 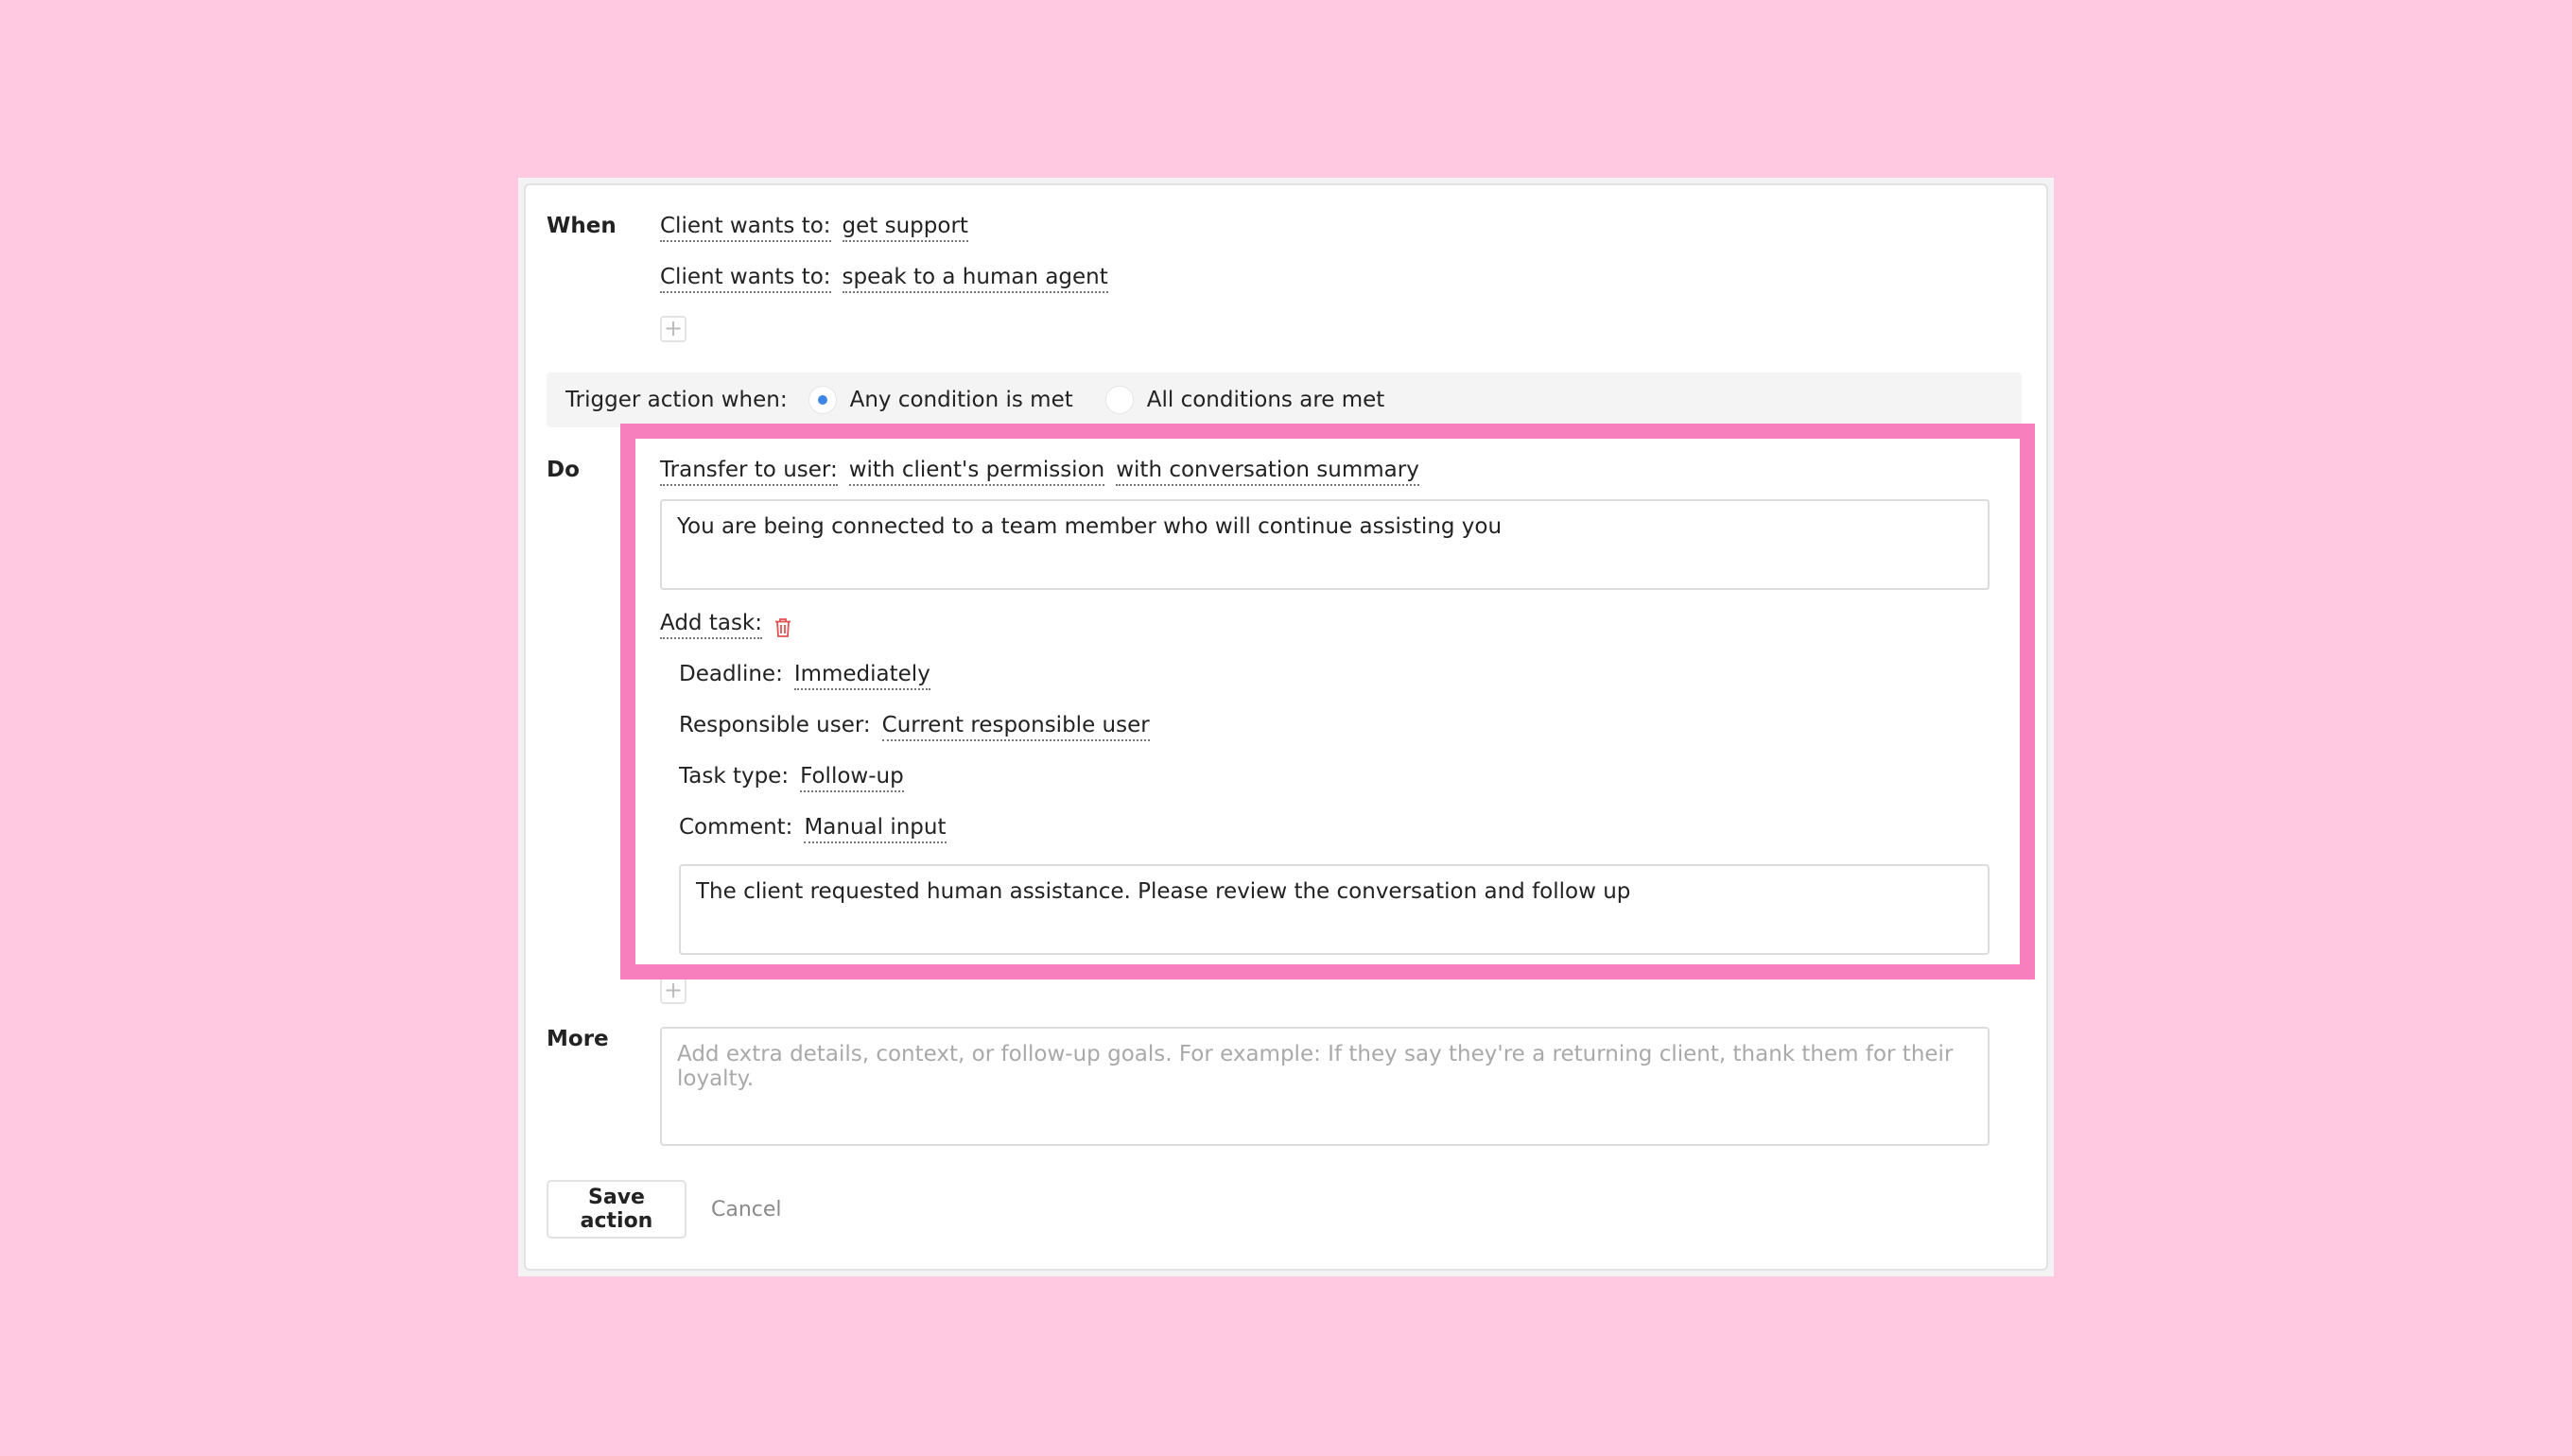 I want to click on deadline-row: Deadline: Immediately, so click(x=804, y=676).